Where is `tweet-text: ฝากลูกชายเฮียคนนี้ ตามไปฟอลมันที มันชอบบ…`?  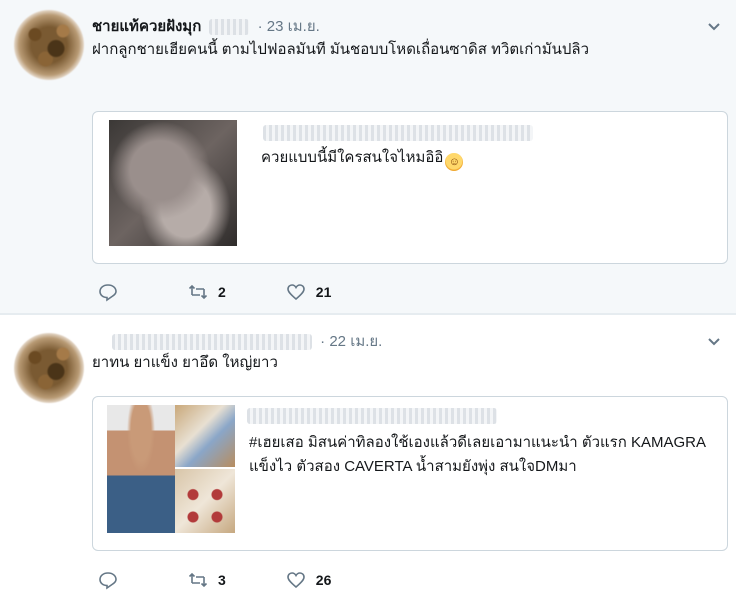
tweet-text: ฝากลูกชายเฮียคนนี้ ตามไปฟอลมันที มันชอบบ… is located at coordinates (341, 49).